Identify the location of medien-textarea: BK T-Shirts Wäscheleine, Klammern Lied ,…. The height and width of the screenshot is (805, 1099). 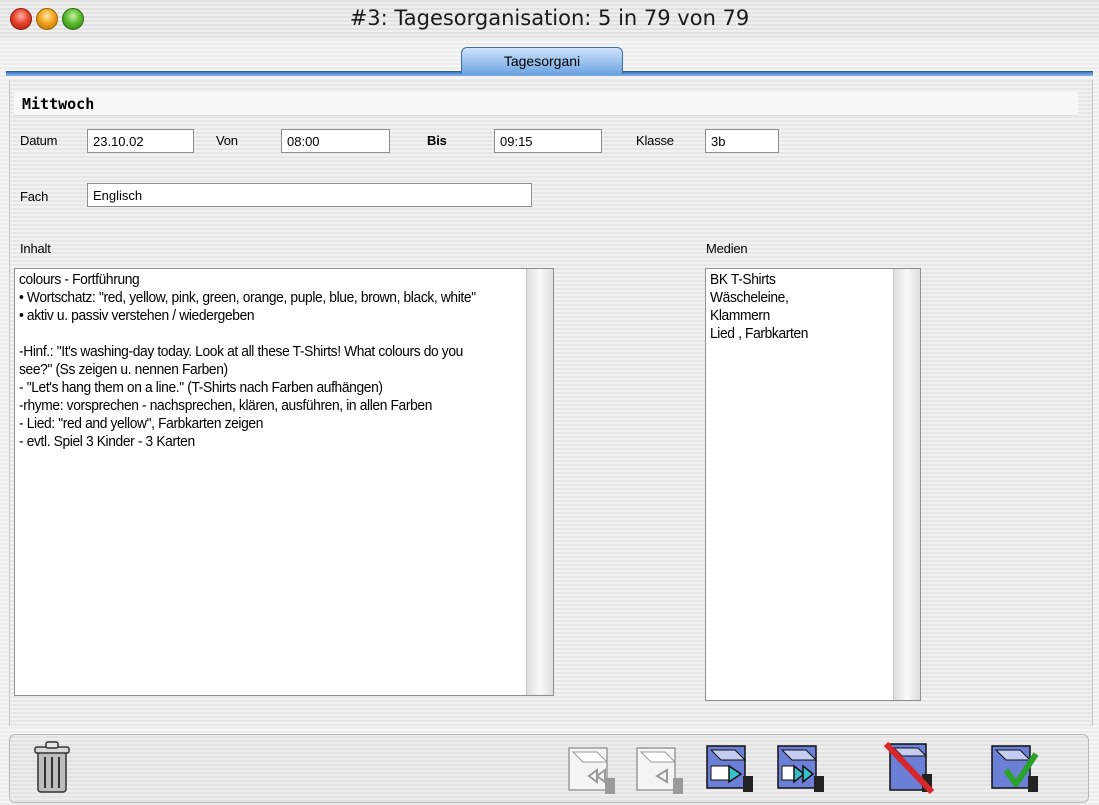
(813, 484).